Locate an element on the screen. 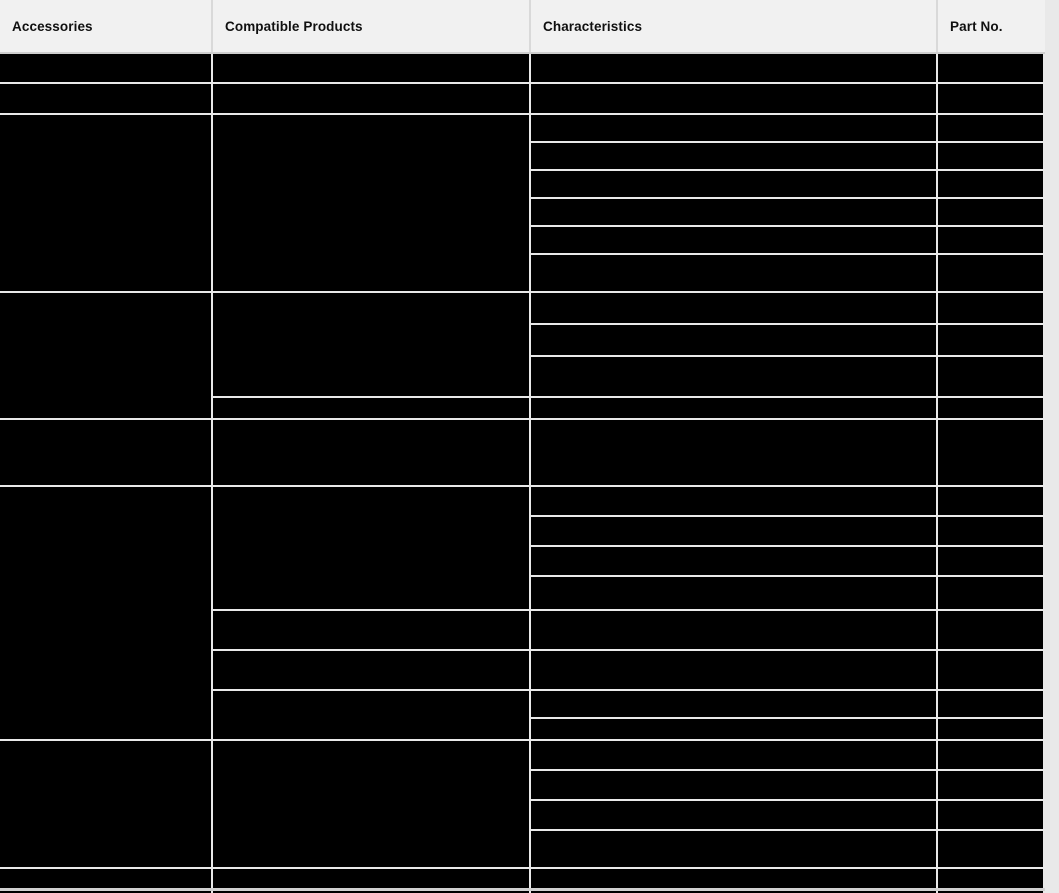  column-header-accessories: Accessories is located at coordinates (106, 26).